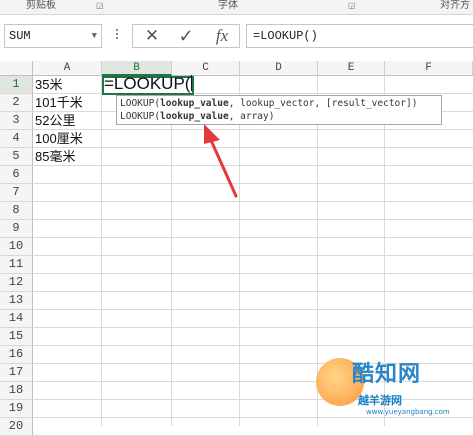 The width and height of the screenshot is (473, 436). I want to click on name-box: SUM ▼, so click(53, 36).